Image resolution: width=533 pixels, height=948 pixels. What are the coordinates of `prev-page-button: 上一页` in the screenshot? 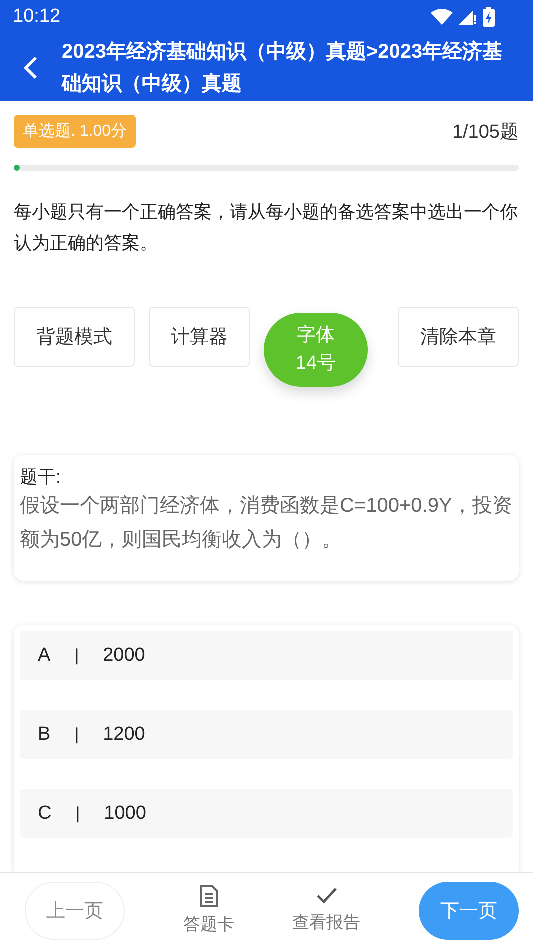 It's located at (75, 911).